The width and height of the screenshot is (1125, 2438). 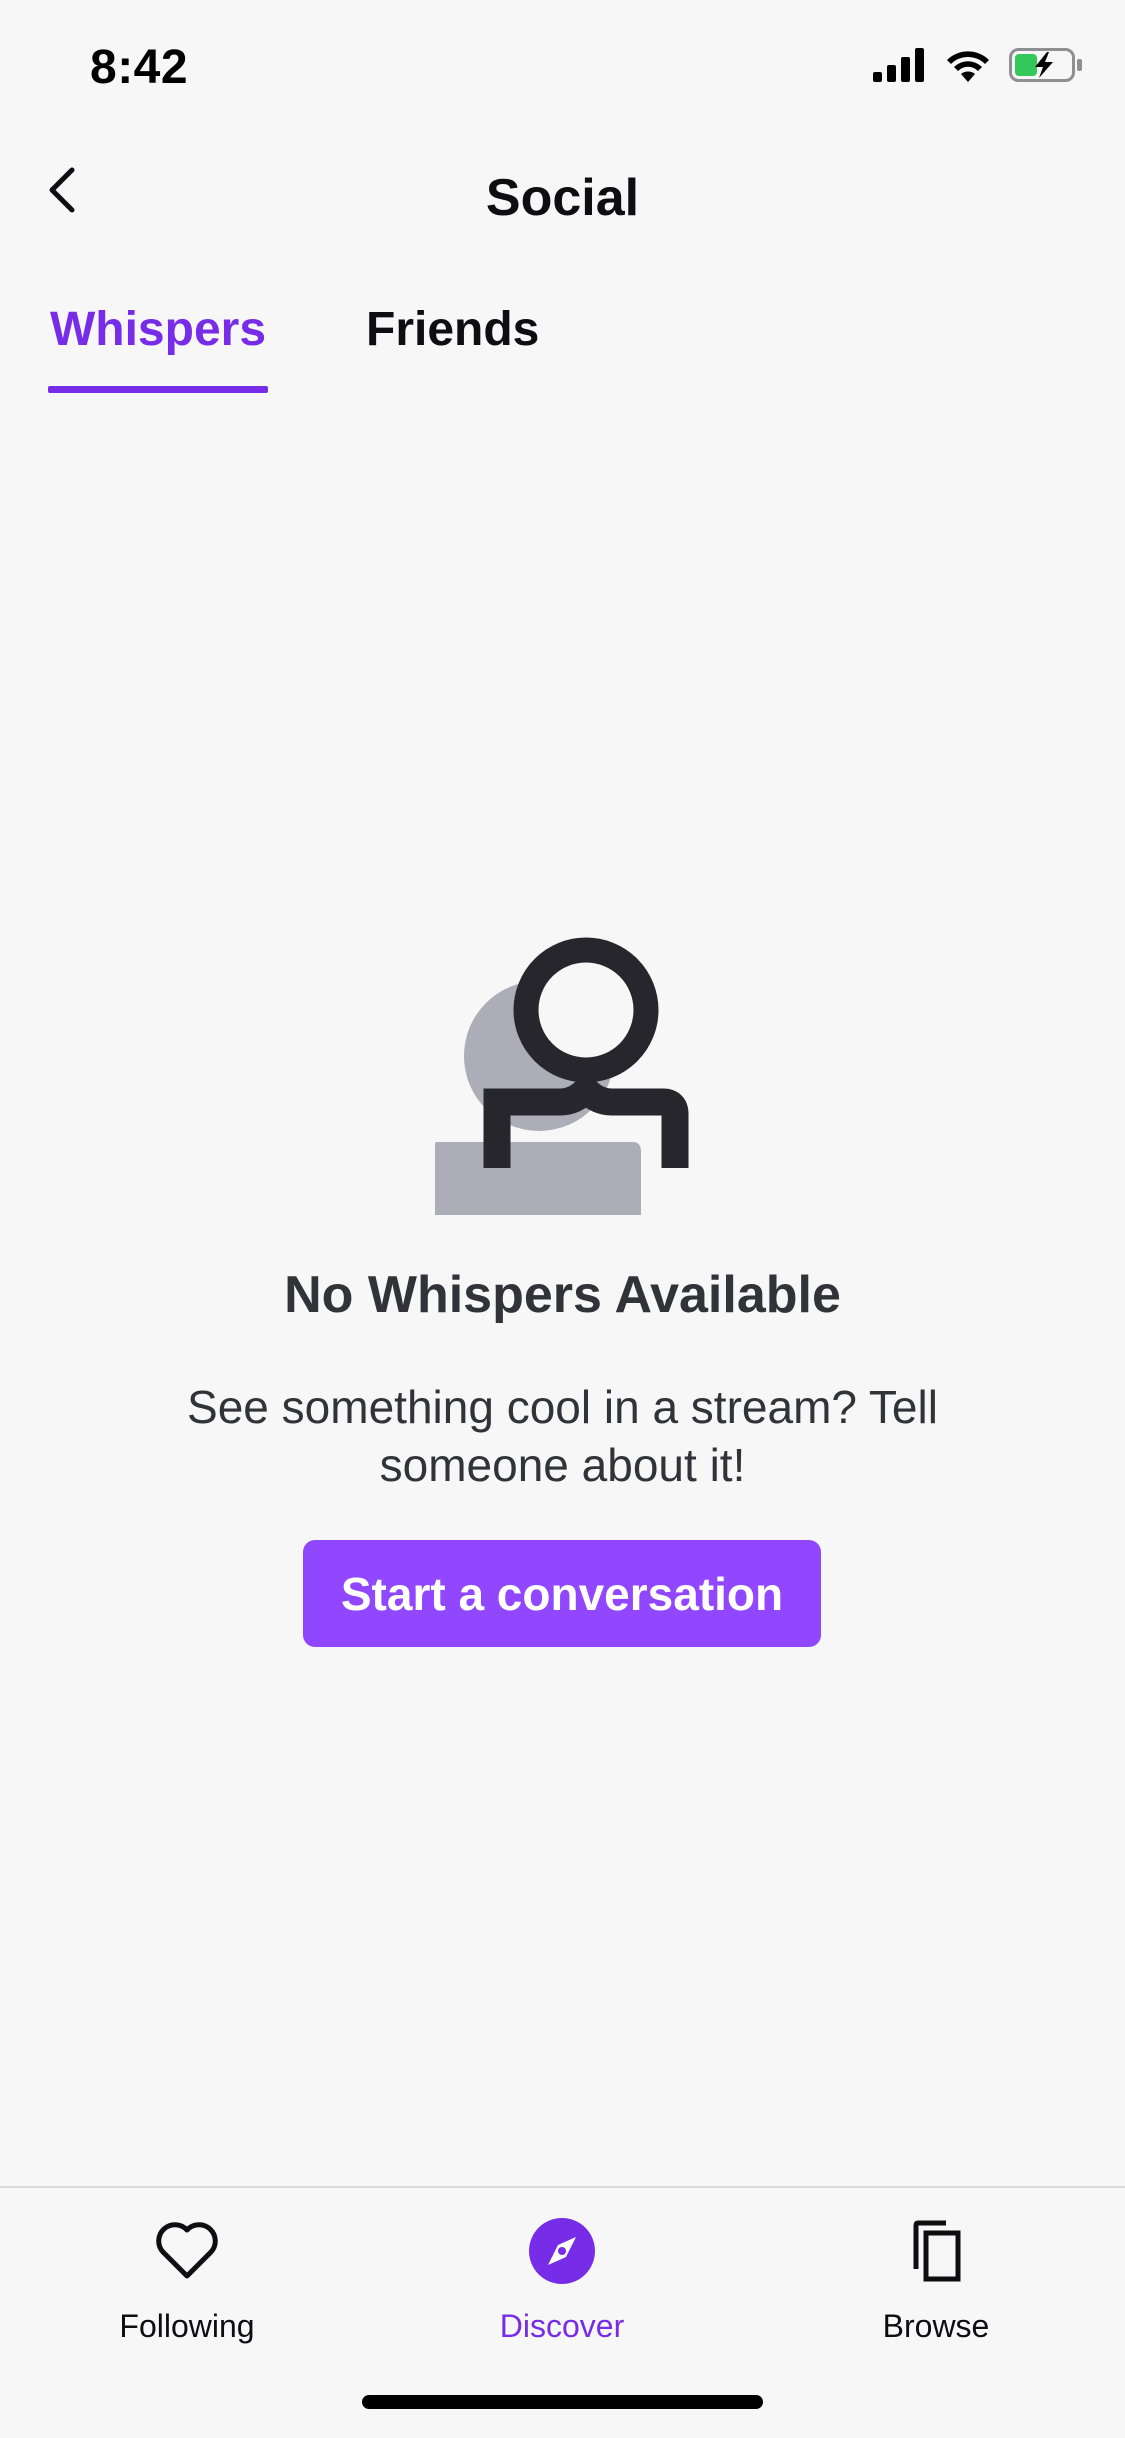 I want to click on home-indicator, so click(x=562, y=2402).